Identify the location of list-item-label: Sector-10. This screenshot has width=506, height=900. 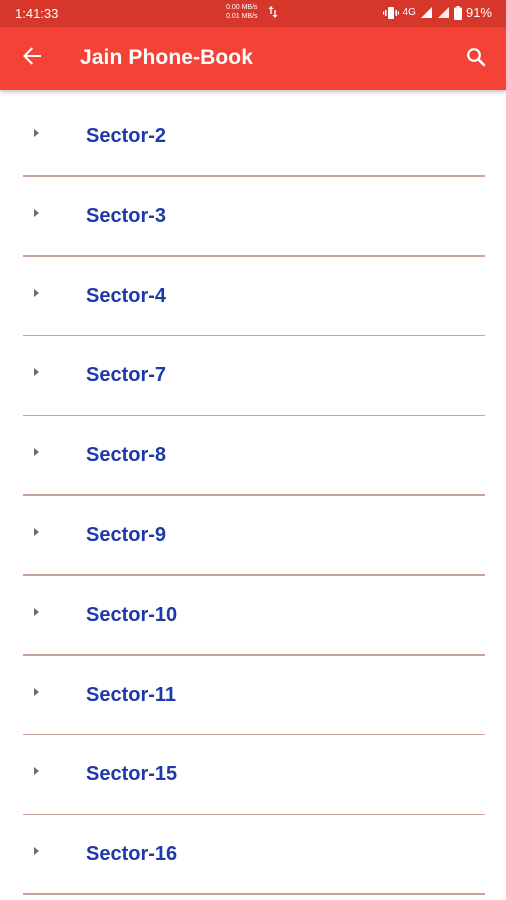
(132, 614).